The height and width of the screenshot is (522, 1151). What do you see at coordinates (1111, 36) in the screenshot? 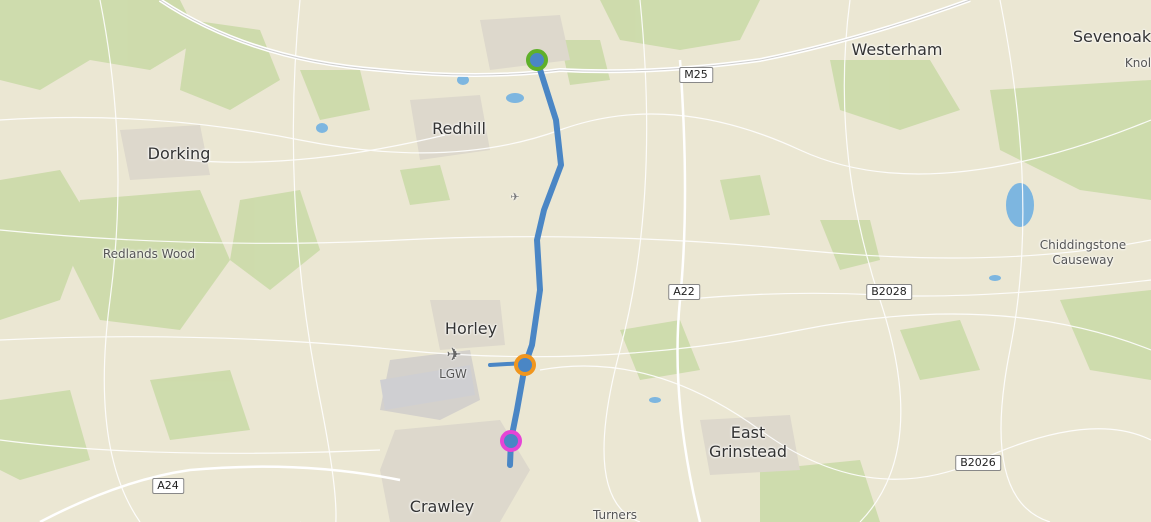
I see `place-label-sevenoaks: Sevenoak` at bounding box center [1111, 36].